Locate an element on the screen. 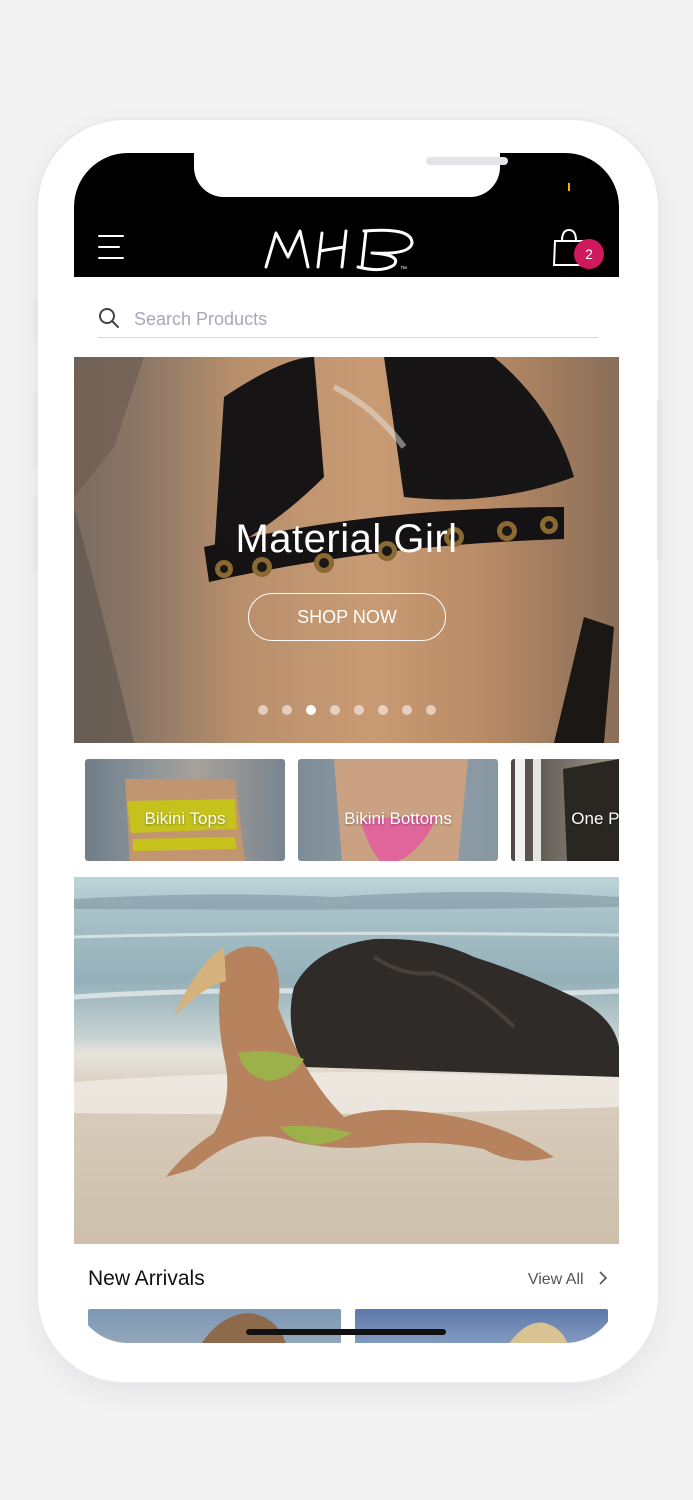 The width and height of the screenshot is (693, 1500). search-icon is located at coordinates (109, 318).